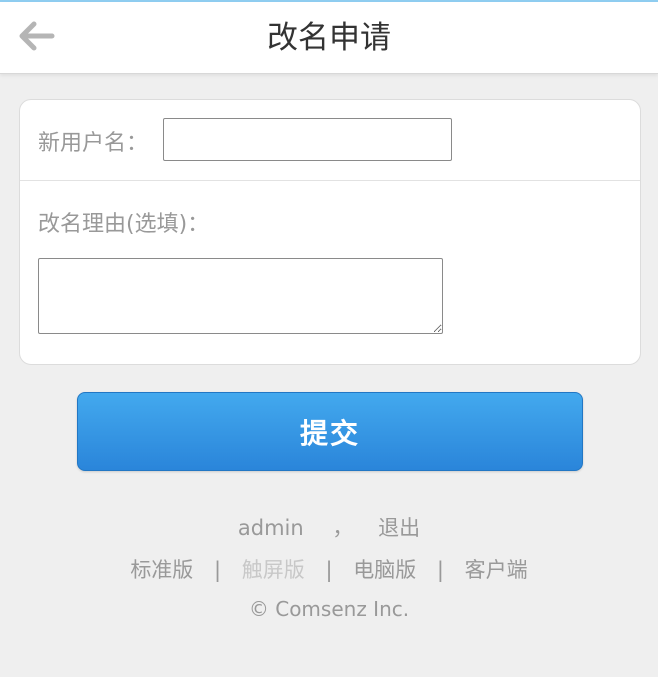  Describe the element at coordinates (271, 528) in the screenshot. I see `username-link: admin` at that location.